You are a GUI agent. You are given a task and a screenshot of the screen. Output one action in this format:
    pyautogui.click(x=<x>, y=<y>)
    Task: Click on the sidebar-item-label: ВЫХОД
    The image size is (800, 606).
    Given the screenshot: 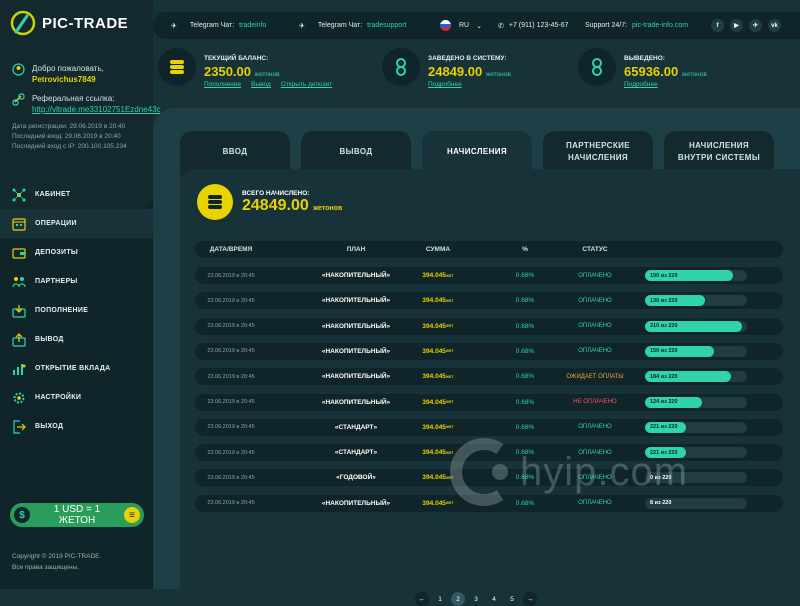 What is the action you would take?
    pyautogui.click(x=49, y=426)
    